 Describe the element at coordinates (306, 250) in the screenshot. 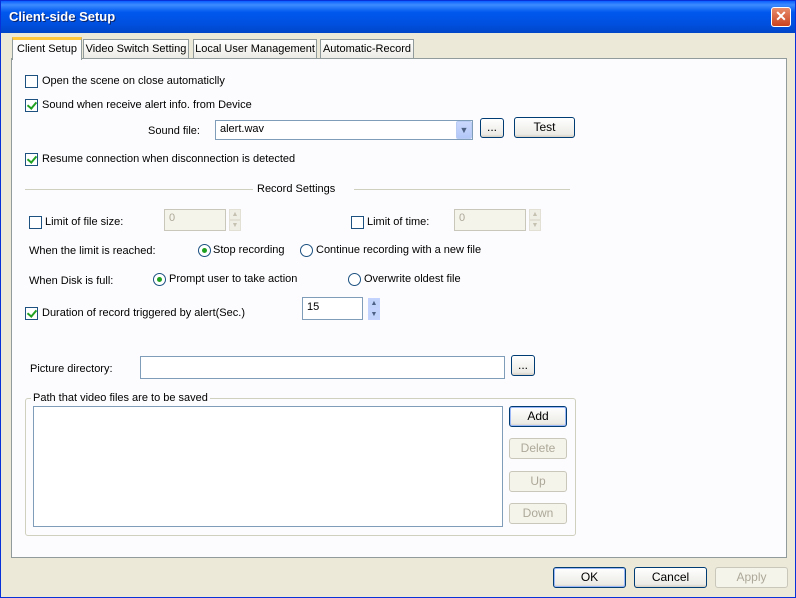

I see `continue-recording-radio` at that location.